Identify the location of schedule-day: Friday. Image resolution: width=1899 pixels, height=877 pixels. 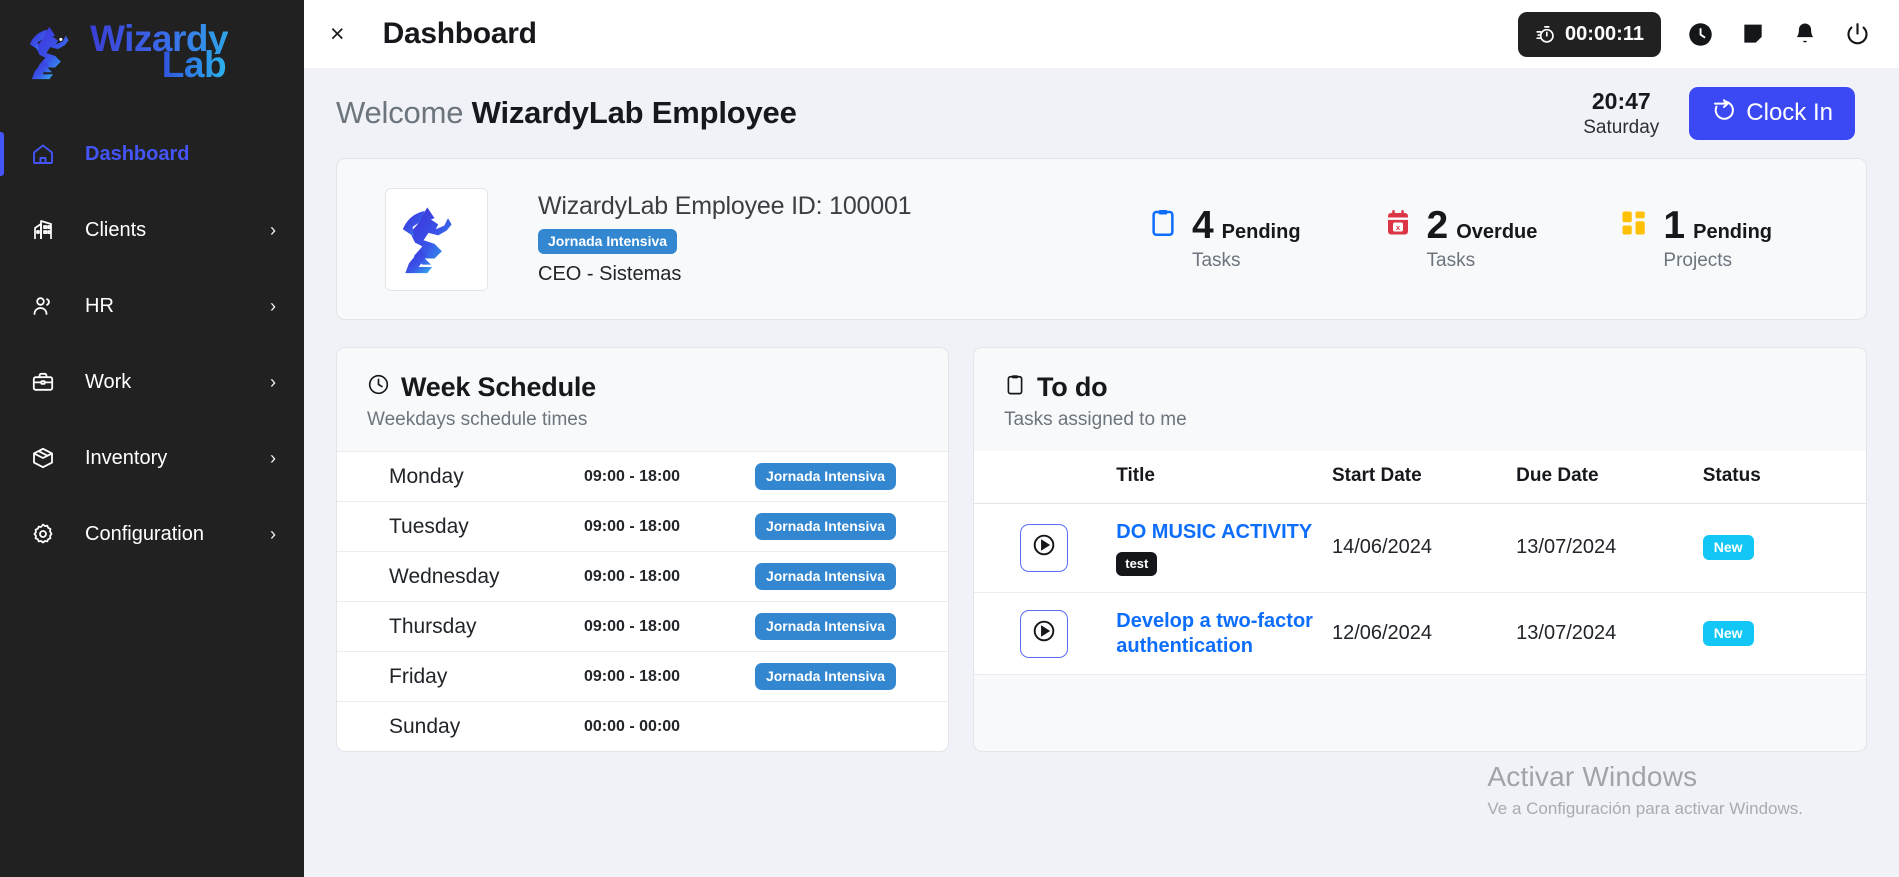
(418, 676).